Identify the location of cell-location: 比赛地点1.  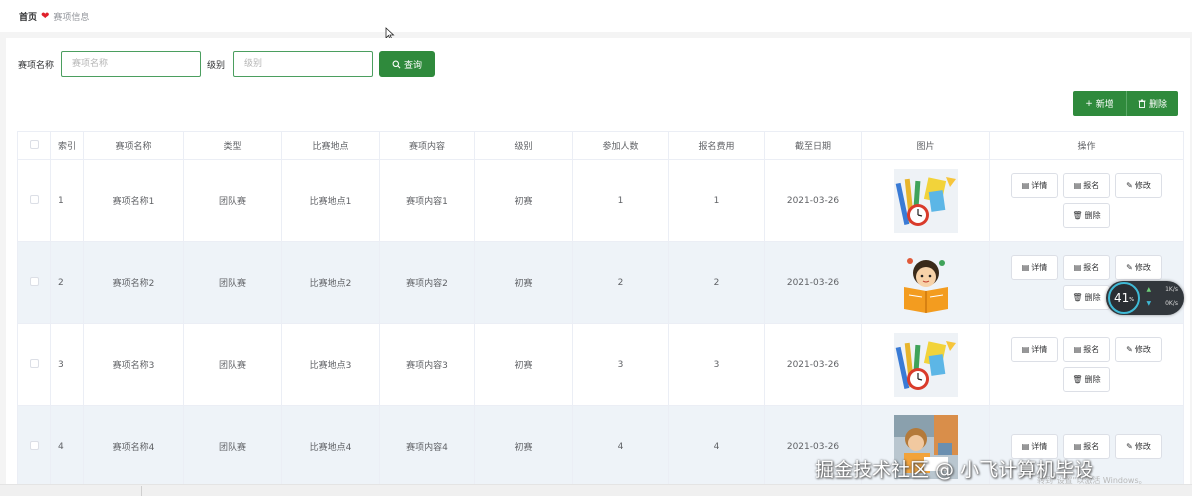
(330, 200).